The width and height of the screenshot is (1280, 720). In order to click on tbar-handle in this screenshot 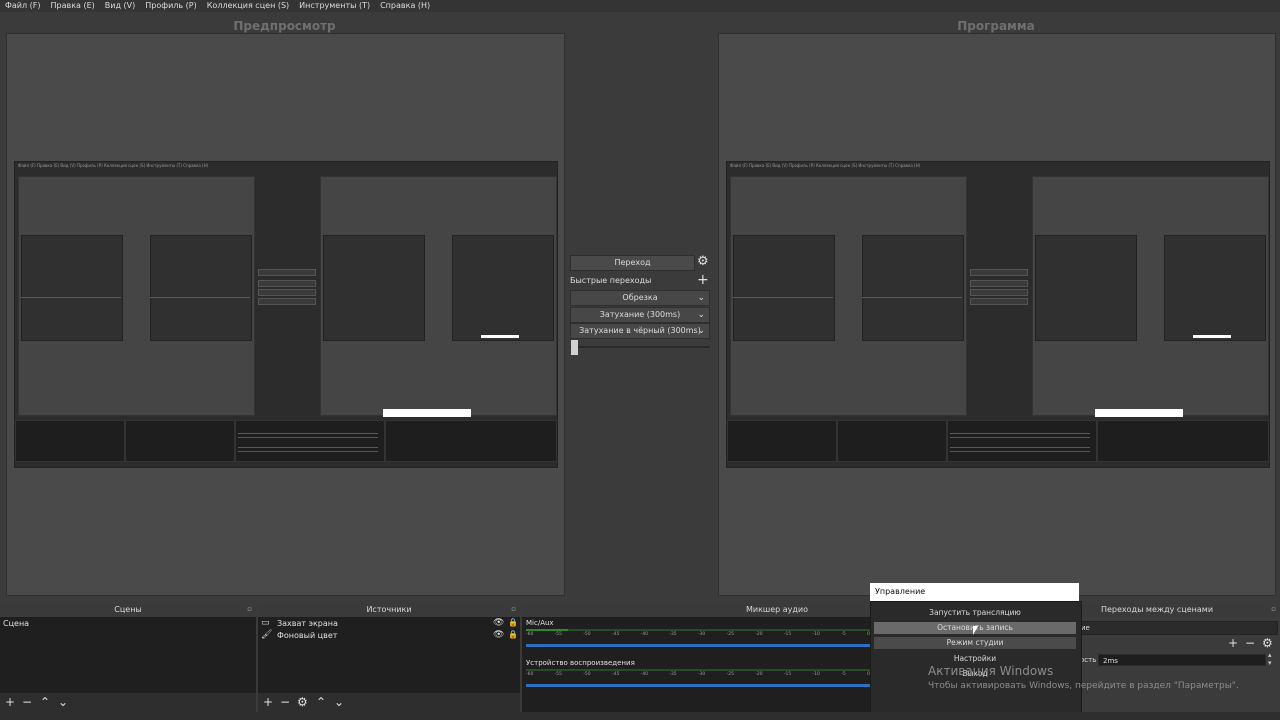, I will do `click(574, 347)`.